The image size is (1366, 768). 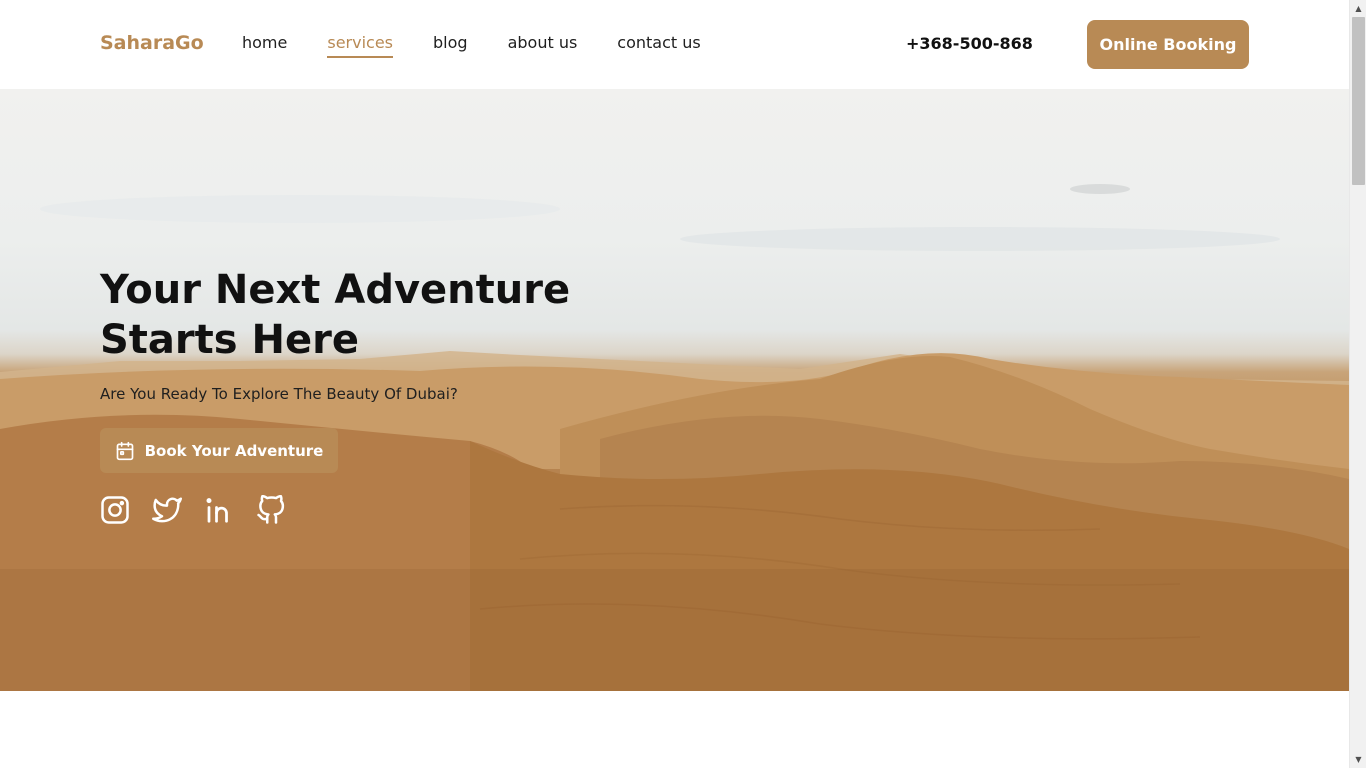 I want to click on nav-about-us: about us, so click(x=543, y=45).